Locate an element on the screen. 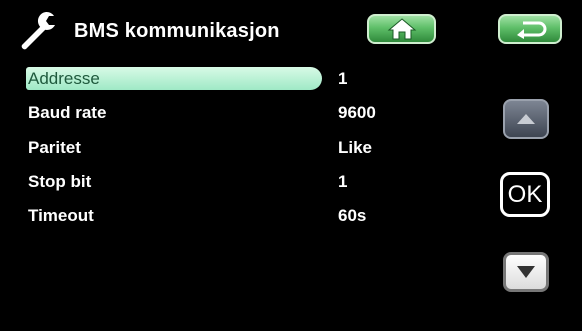 This screenshot has width=582, height=331. setting-value: 9600 is located at coordinates (357, 112).